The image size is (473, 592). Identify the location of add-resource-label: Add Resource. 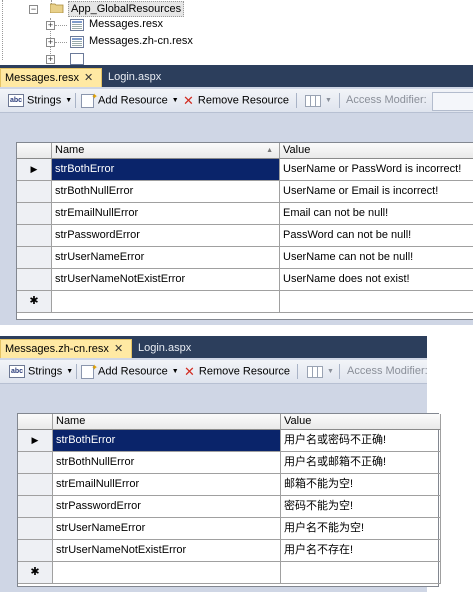
(133, 371).